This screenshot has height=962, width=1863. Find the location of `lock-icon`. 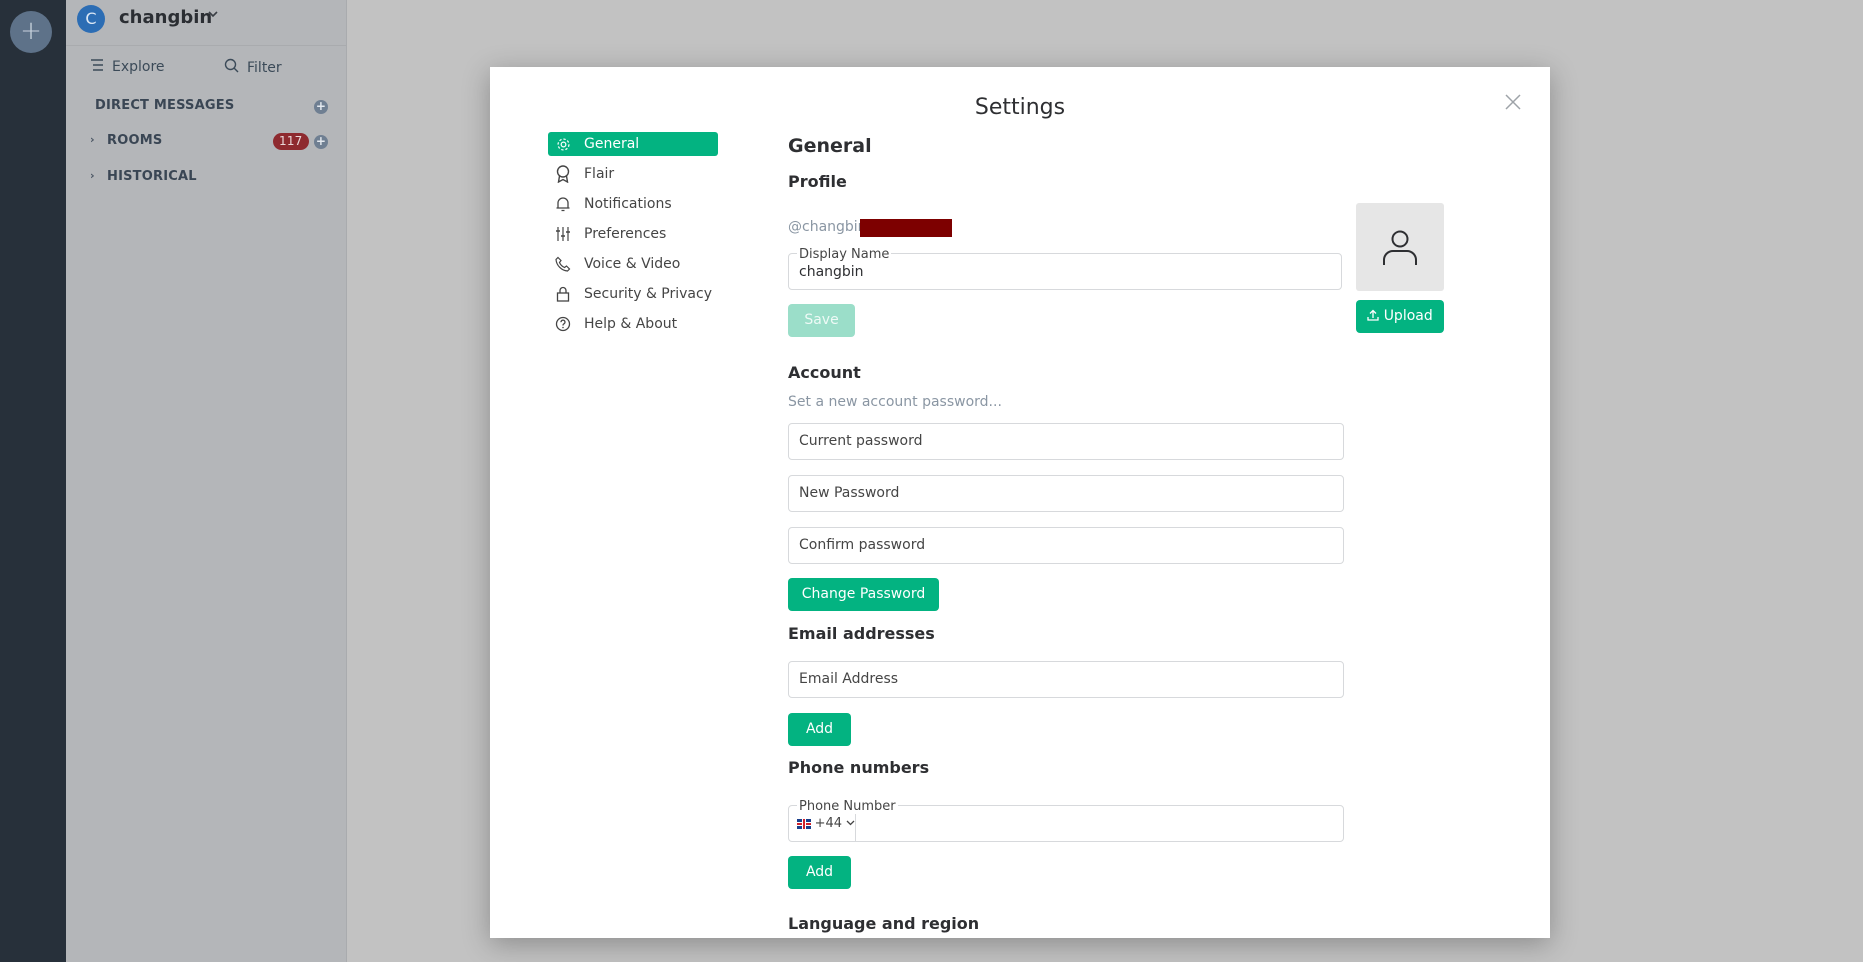

lock-icon is located at coordinates (563, 294).